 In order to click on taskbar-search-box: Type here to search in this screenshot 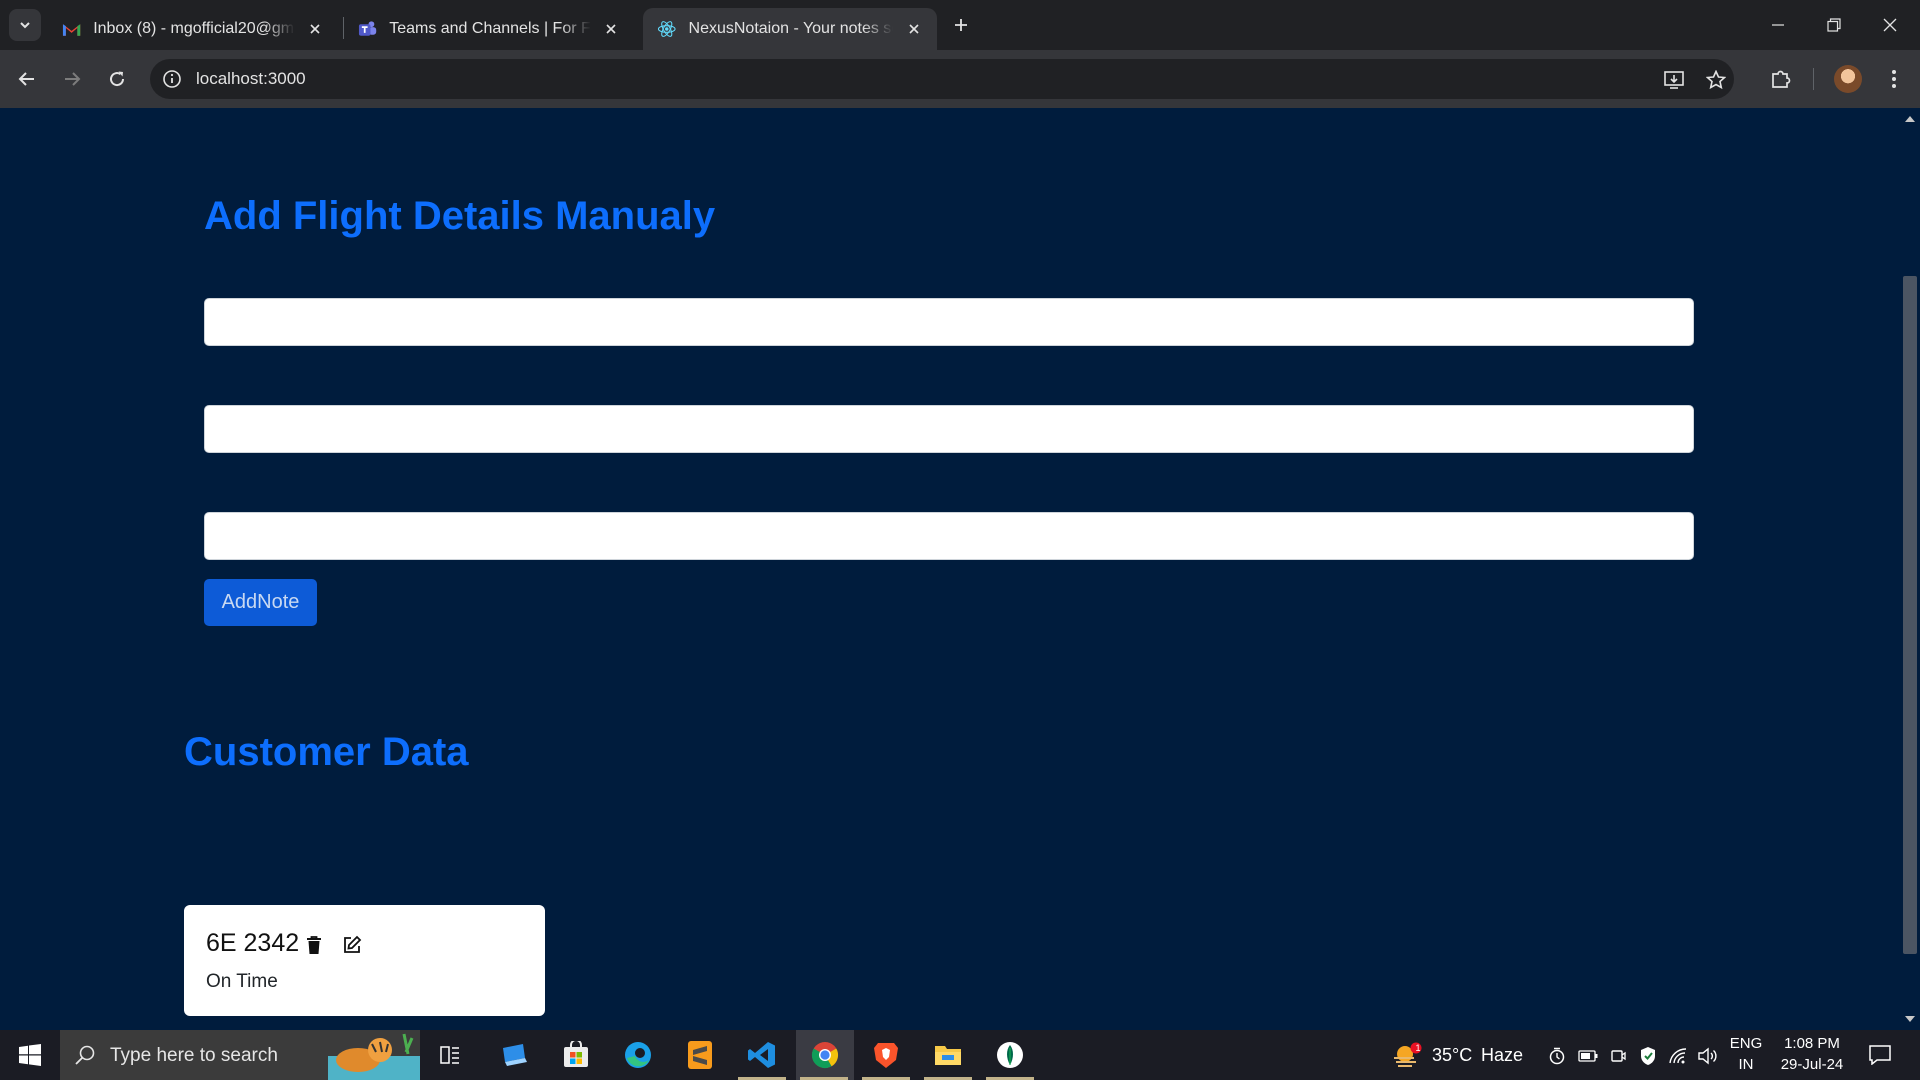, I will do `click(240, 1055)`.